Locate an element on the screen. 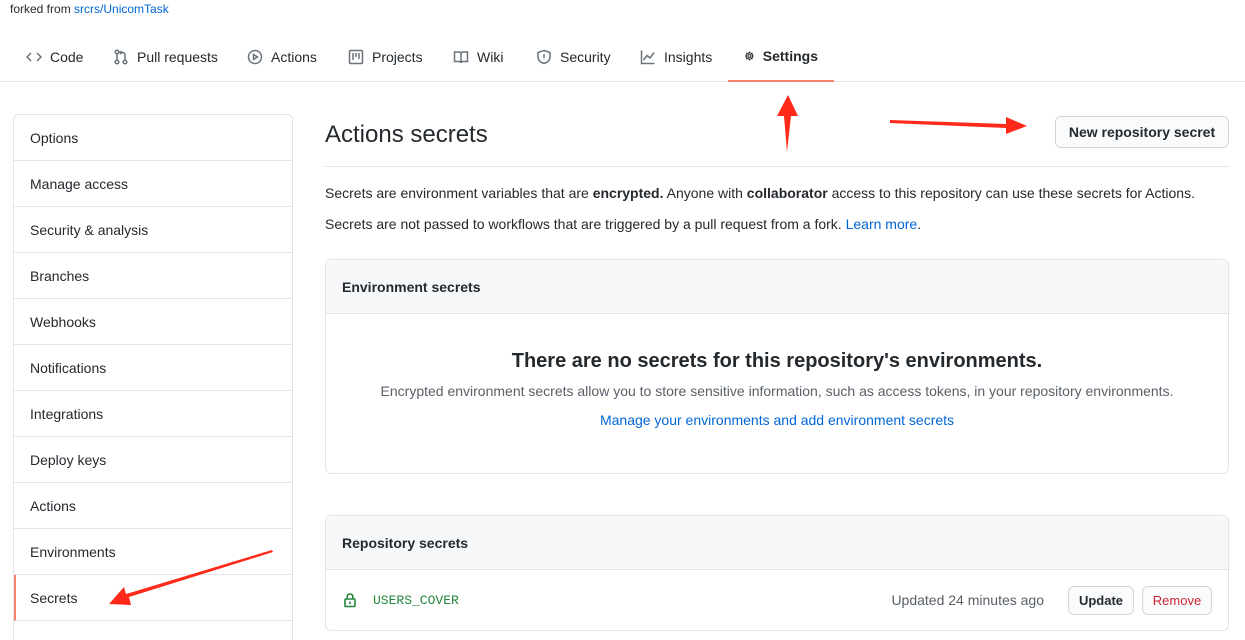 The width and height of the screenshot is (1245, 640). tab-label: Pull requests is located at coordinates (177, 57).